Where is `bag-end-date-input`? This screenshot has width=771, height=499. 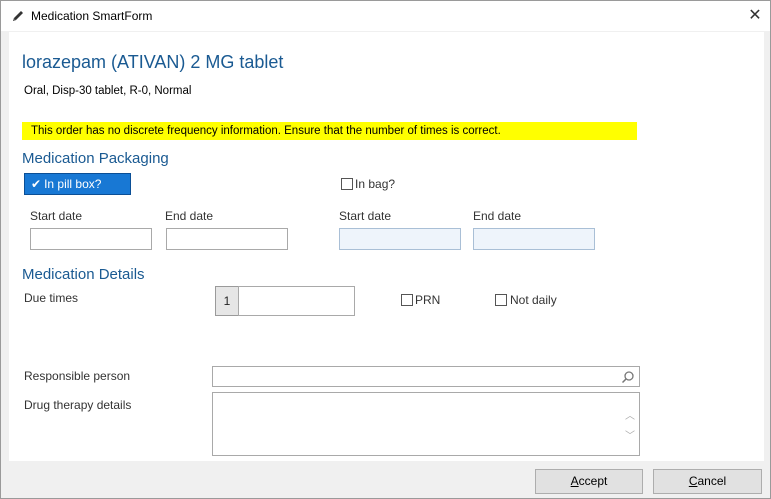 bag-end-date-input is located at coordinates (534, 239).